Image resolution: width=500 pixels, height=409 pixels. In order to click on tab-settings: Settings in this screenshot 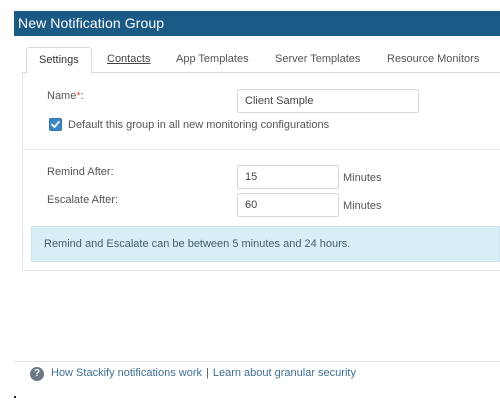, I will do `click(59, 60)`.